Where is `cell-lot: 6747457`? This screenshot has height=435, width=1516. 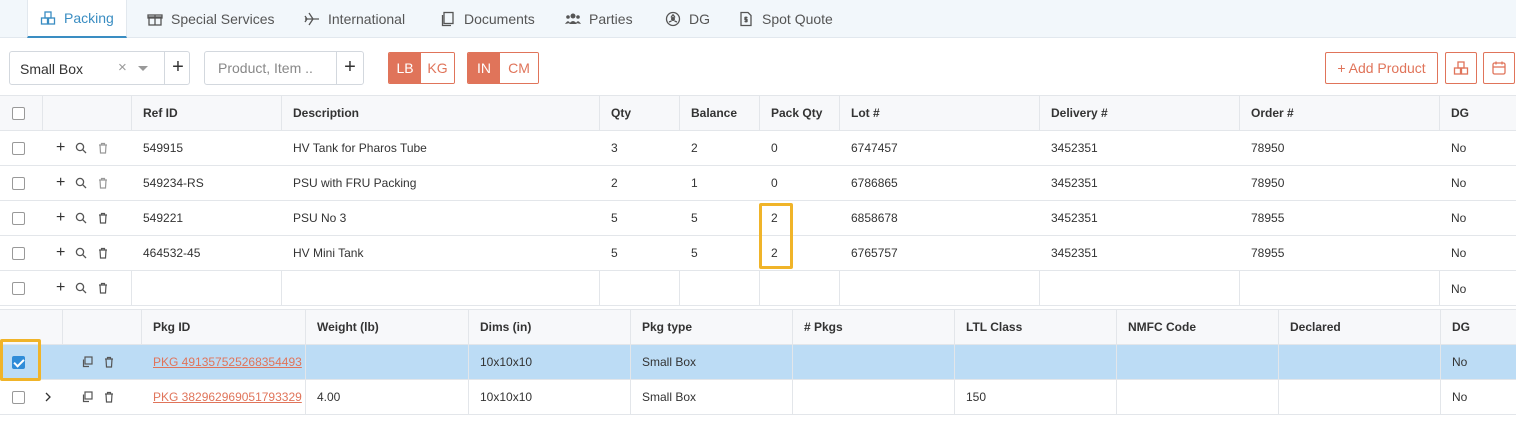
cell-lot: 6747457 is located at coordinates (874, 148).